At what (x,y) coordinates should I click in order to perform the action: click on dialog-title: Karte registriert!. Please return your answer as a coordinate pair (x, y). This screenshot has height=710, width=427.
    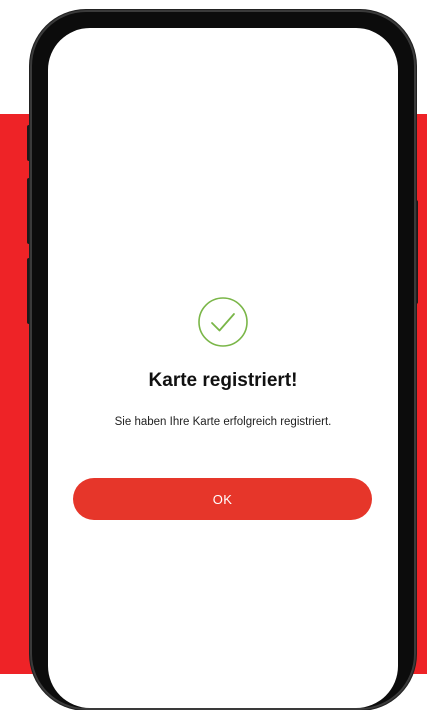
    Looking at the image, I should click on (223, 380).